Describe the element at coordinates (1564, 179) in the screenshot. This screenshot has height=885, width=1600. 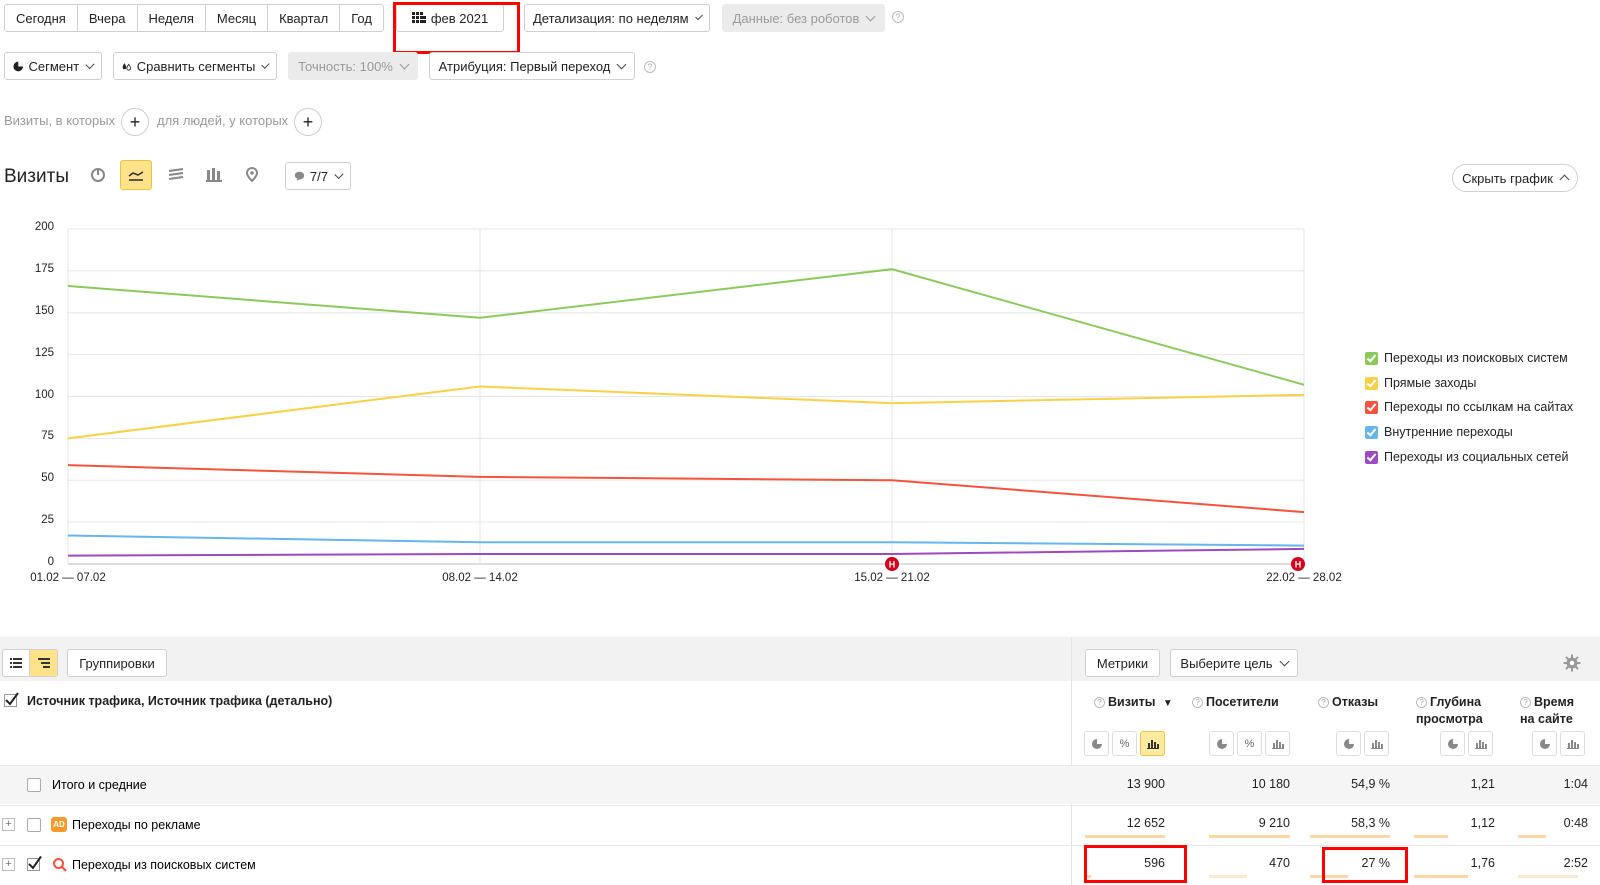
I see `chevron-up-icon` at that location.